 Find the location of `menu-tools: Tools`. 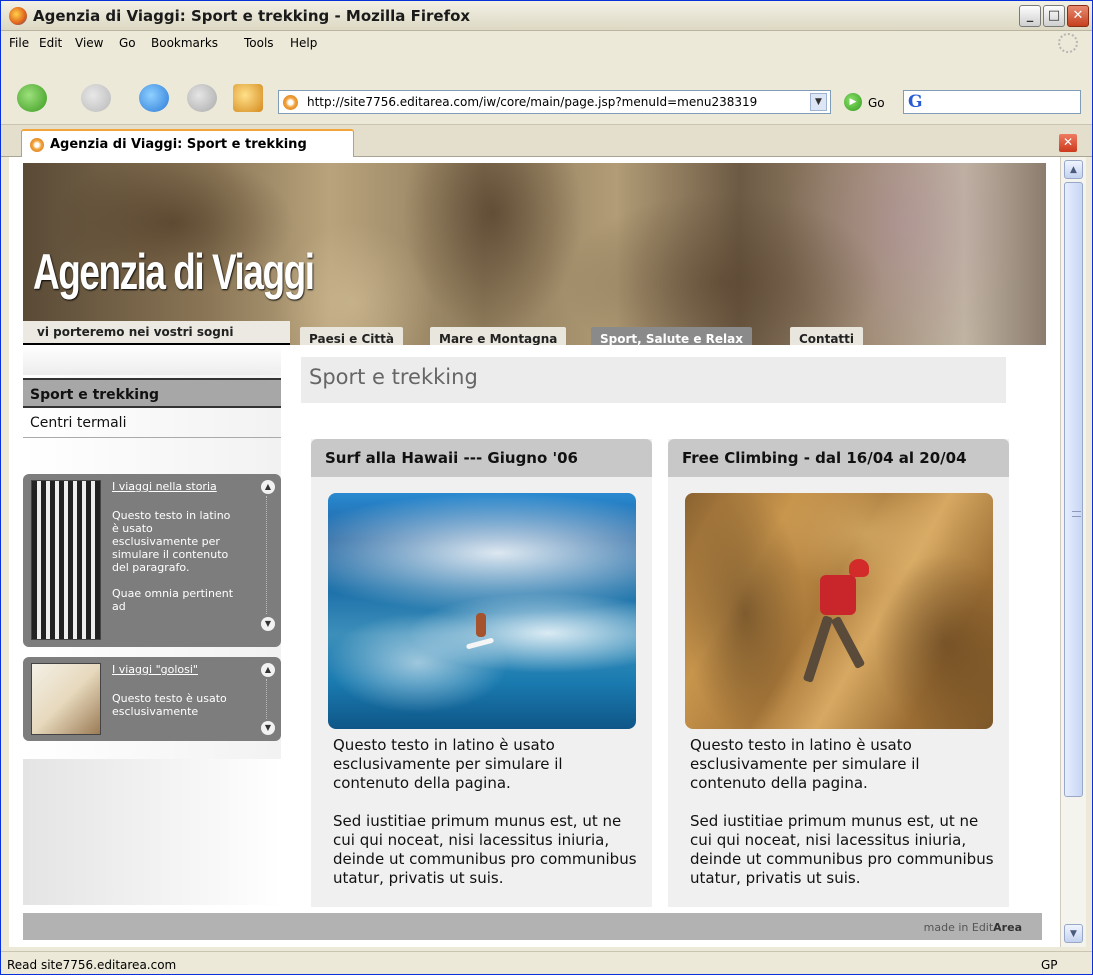

menu-tools: Tools is located at coordinates (259, 43).